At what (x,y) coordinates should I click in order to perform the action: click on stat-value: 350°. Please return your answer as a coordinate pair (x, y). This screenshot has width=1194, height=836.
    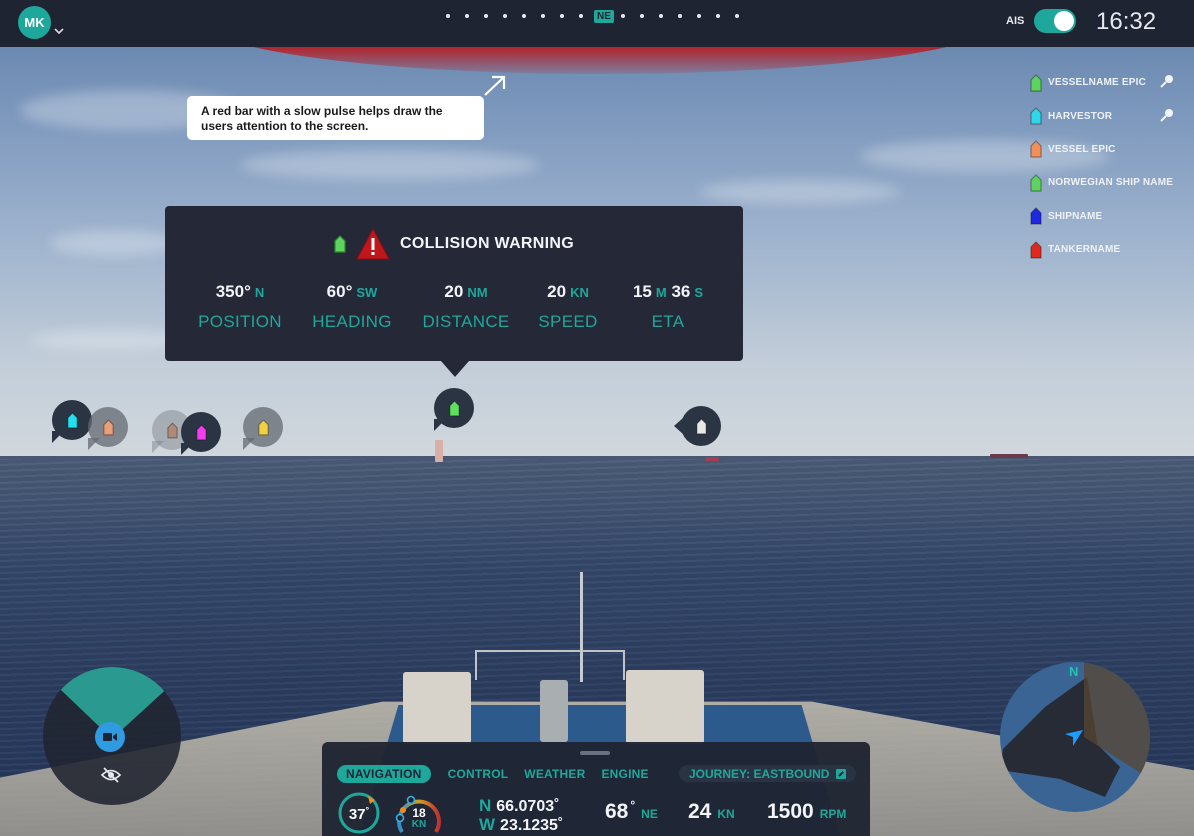
    Looking at the image, I should click on (233, 291).